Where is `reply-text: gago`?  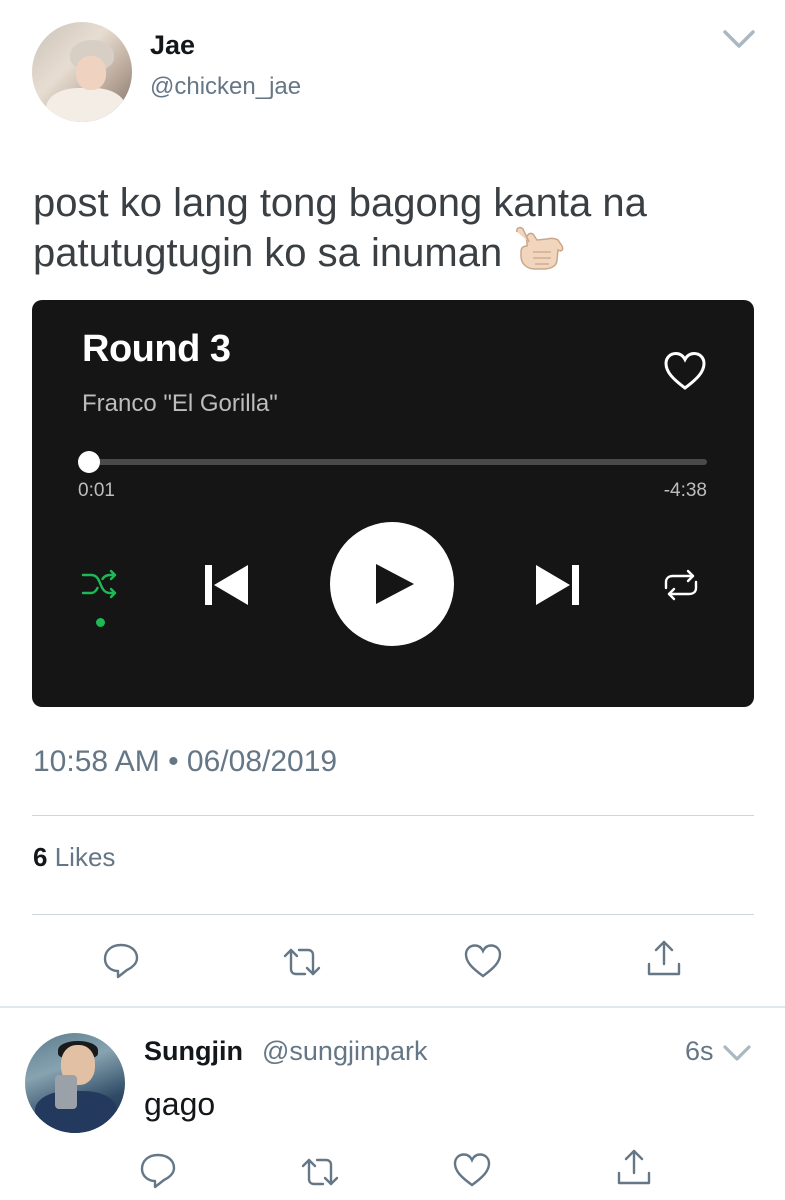
reply-text: gago is located at coordinates (180, 1104).